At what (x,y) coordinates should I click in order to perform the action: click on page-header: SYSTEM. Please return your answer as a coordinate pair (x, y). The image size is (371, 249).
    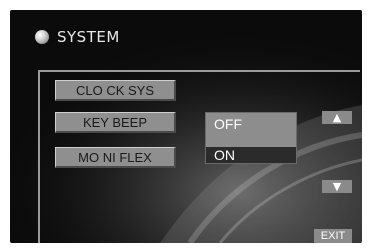
    Looking at the image, I should click on (77, 37).